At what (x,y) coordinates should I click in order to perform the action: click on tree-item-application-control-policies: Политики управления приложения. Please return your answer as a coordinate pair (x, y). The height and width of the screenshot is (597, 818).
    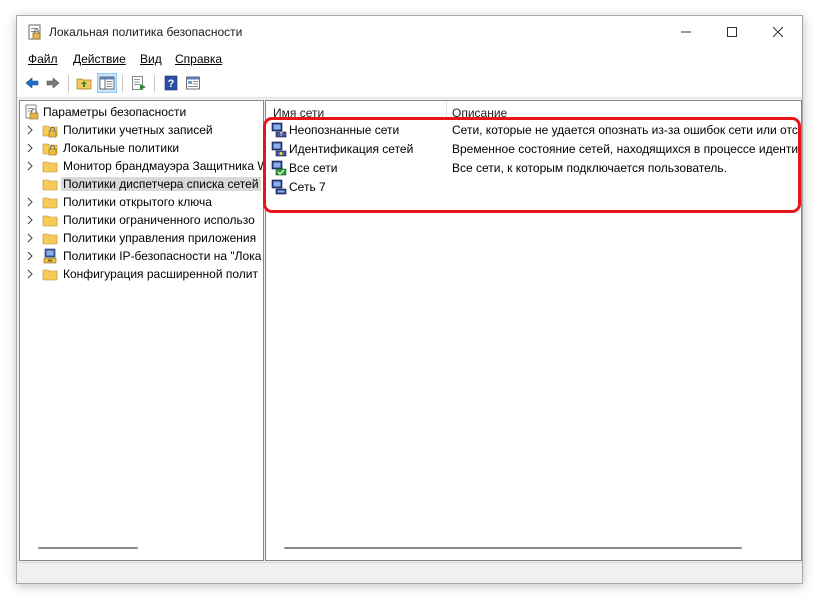
    Looking at the image, I should click on (141, 238).